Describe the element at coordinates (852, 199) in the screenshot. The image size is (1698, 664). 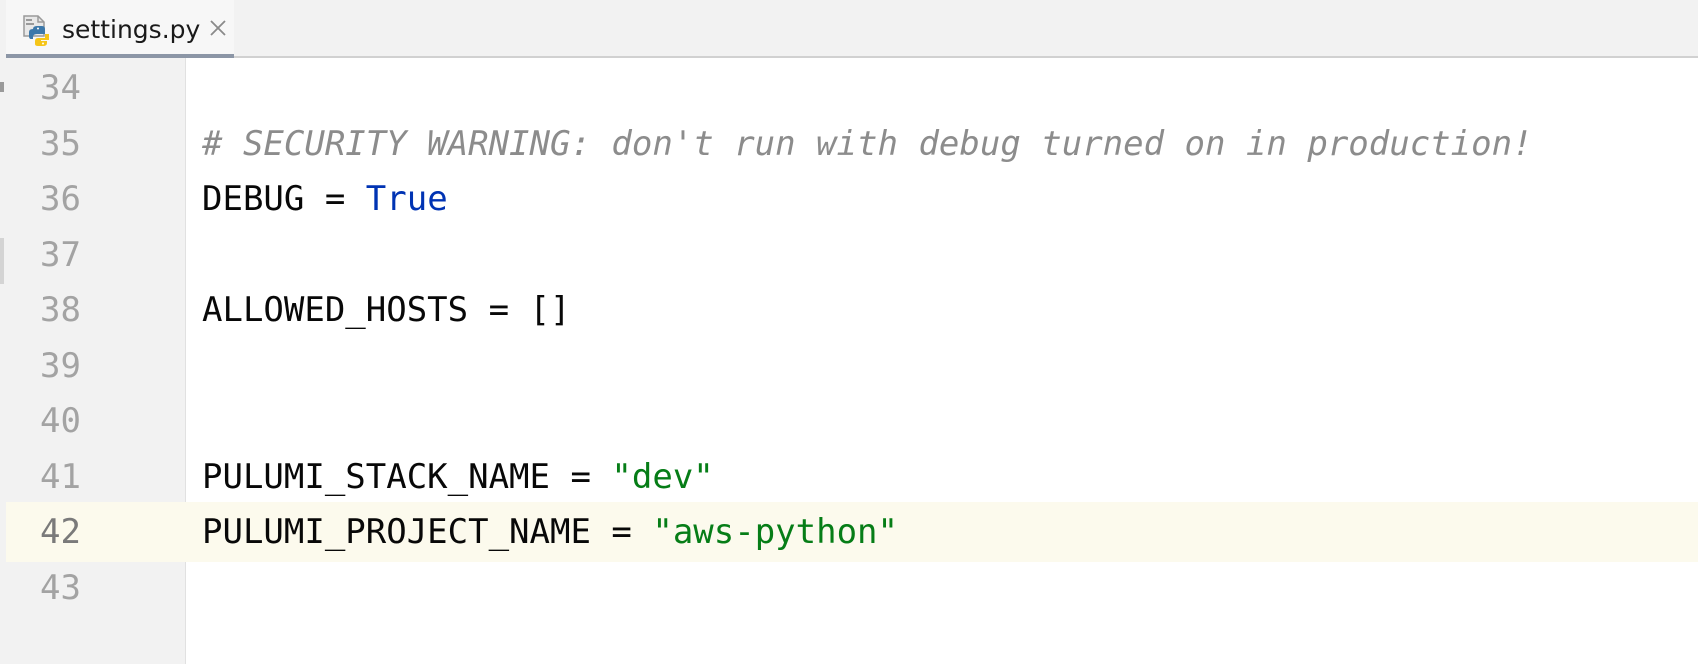
I see `code-line: 36 DEBUG = True` at that location.